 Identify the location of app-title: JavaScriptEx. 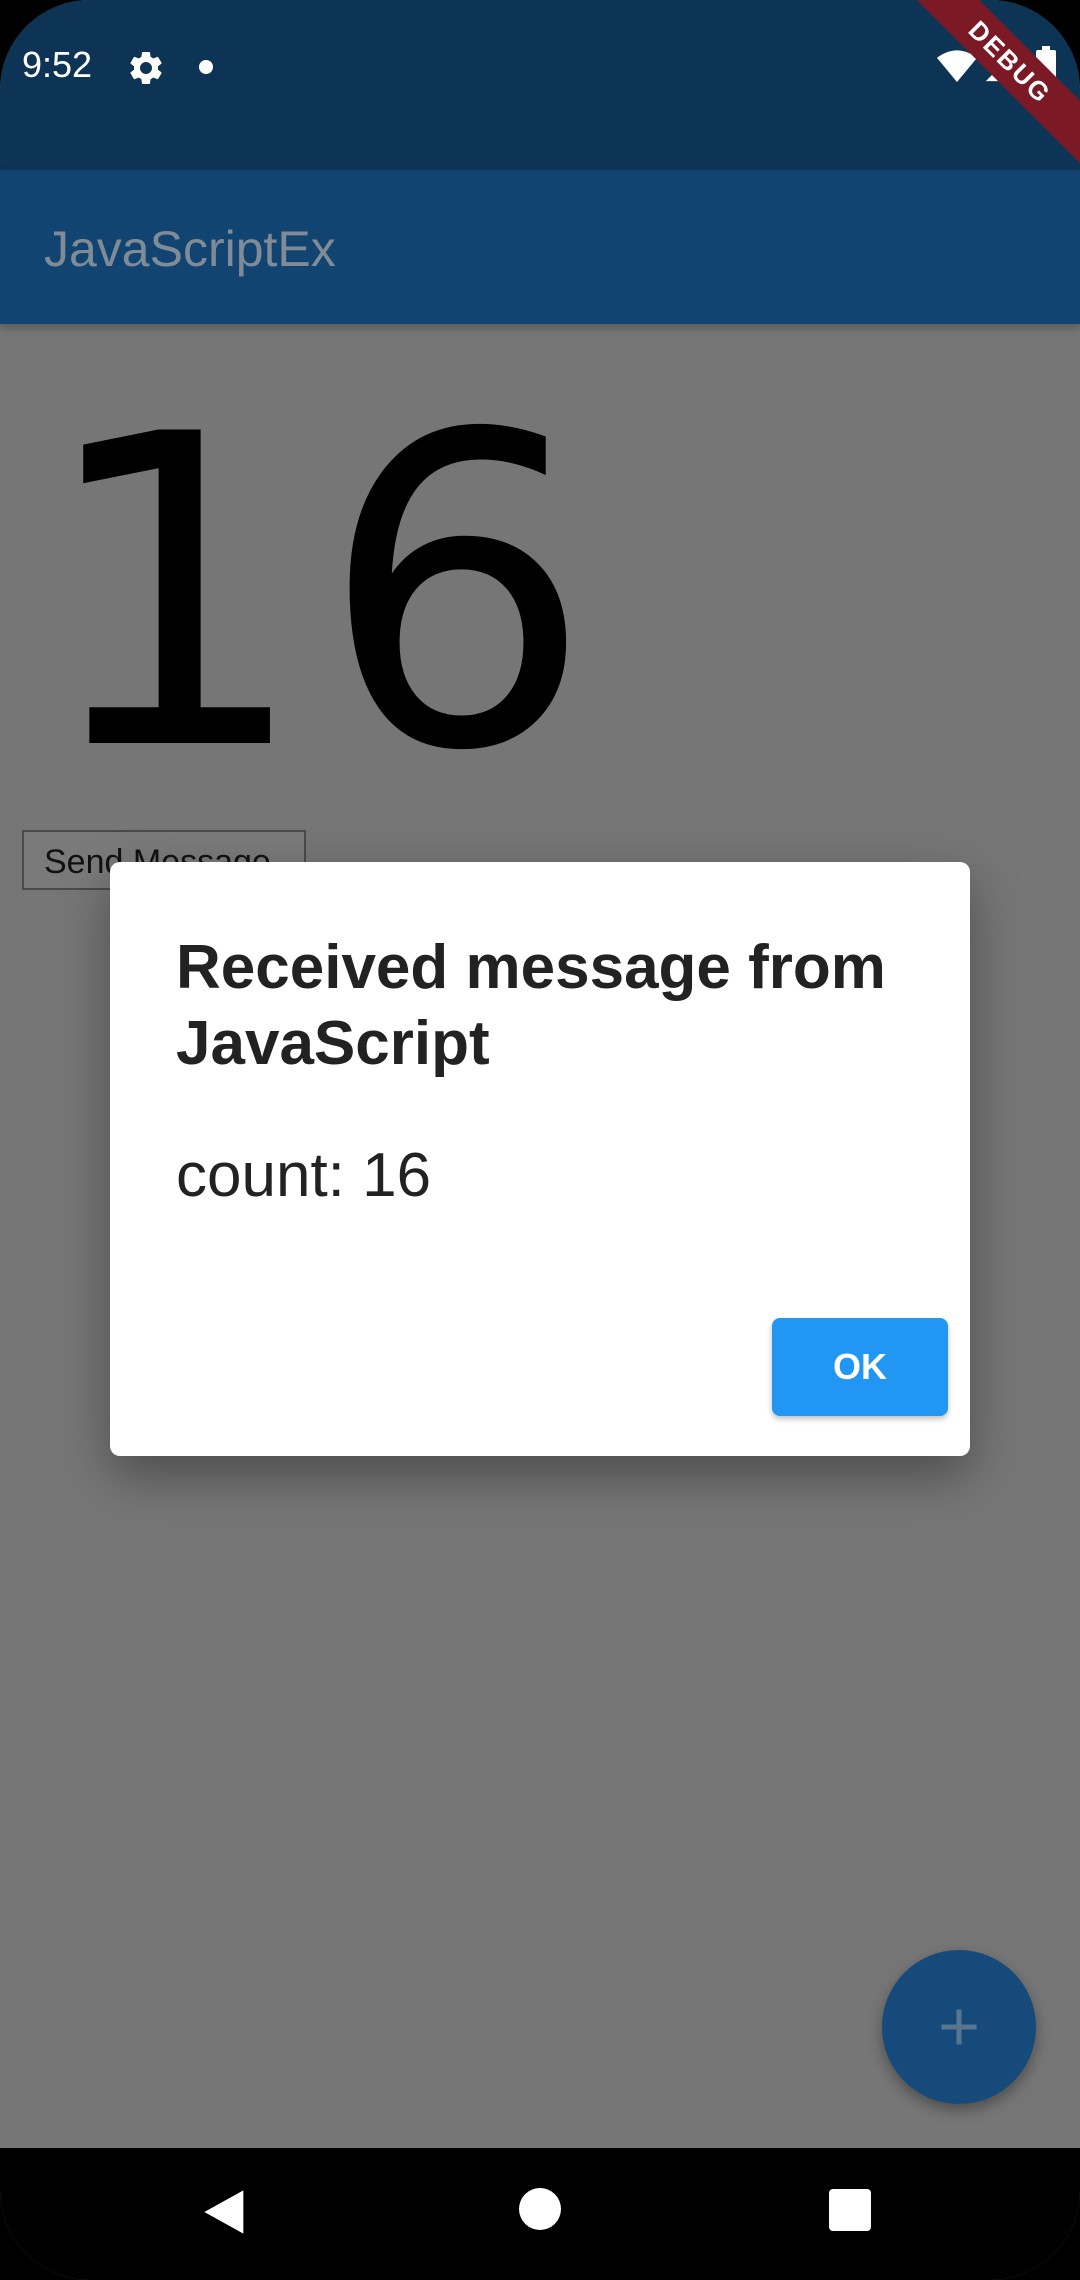
(190, 249).